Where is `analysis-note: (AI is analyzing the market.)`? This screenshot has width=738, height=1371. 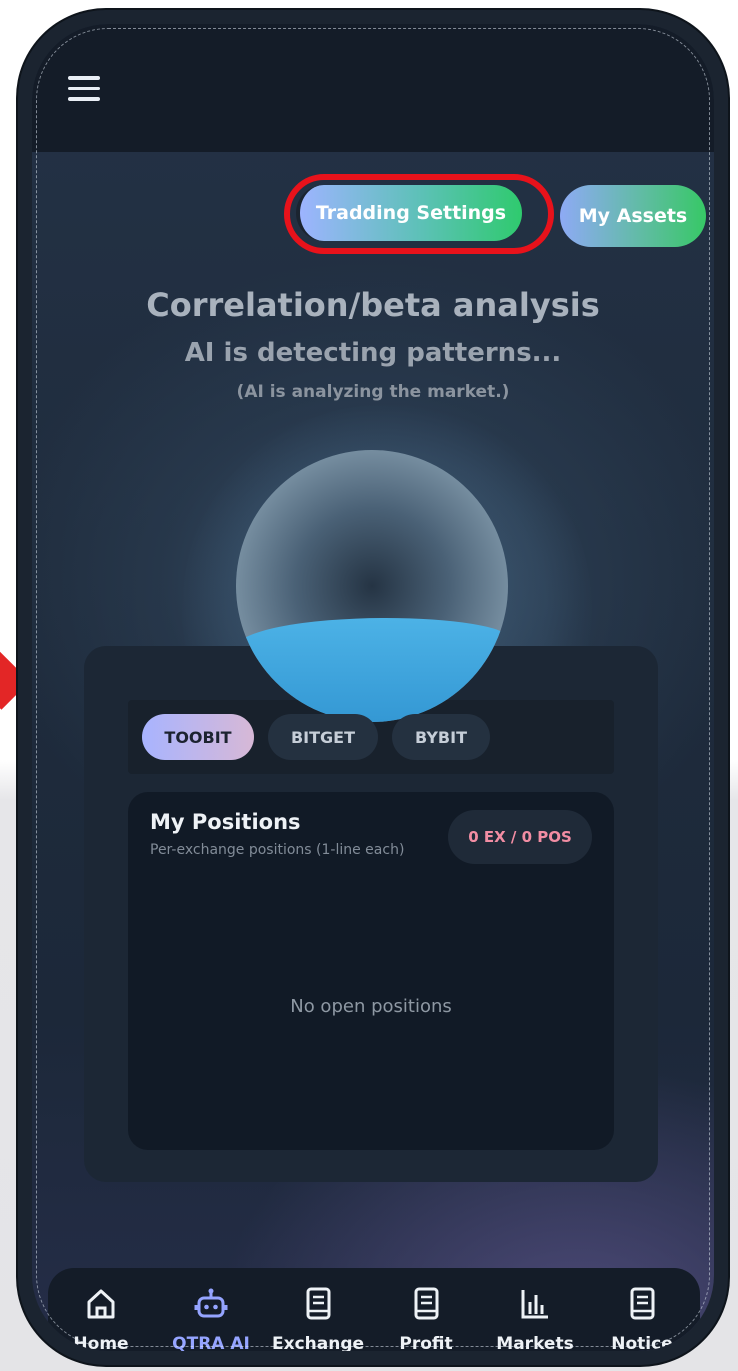
analysis-note: (AI is analyzing the market.) is located at coordinates (373, 392).